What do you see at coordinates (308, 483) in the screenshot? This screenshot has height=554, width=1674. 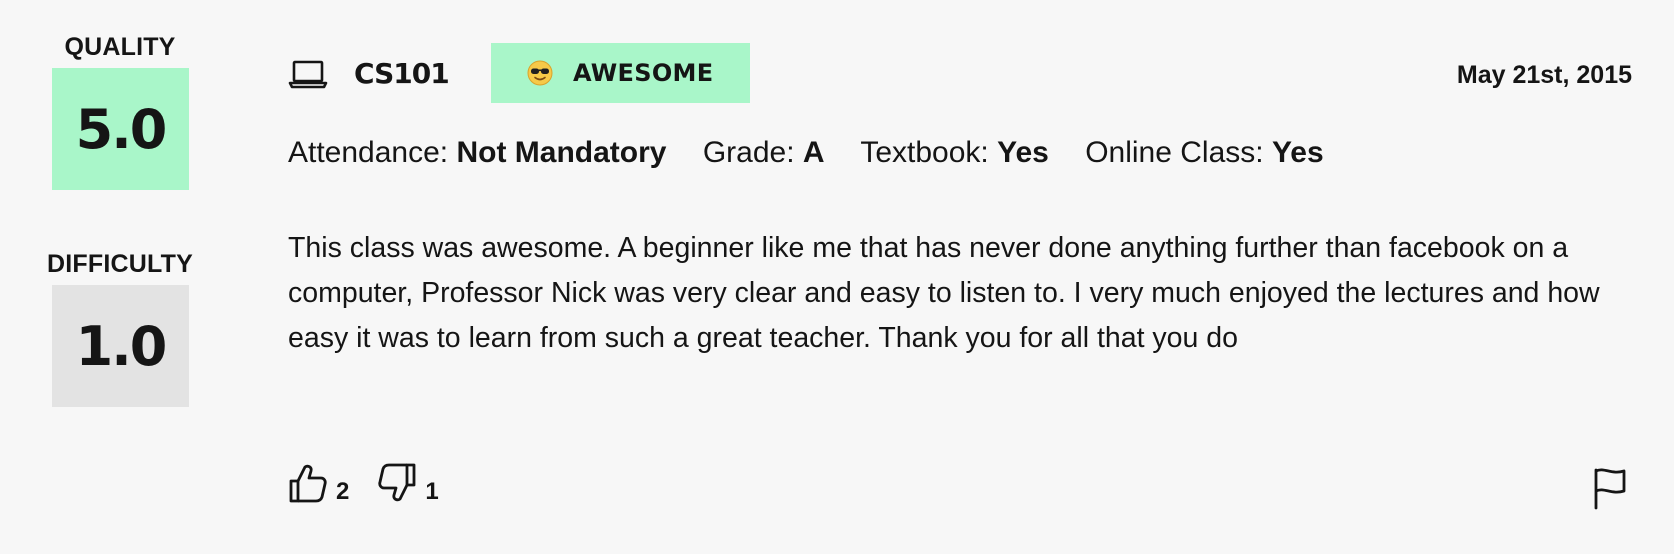 I see `thumbs-up-icon` at bounding box center [308, 483].